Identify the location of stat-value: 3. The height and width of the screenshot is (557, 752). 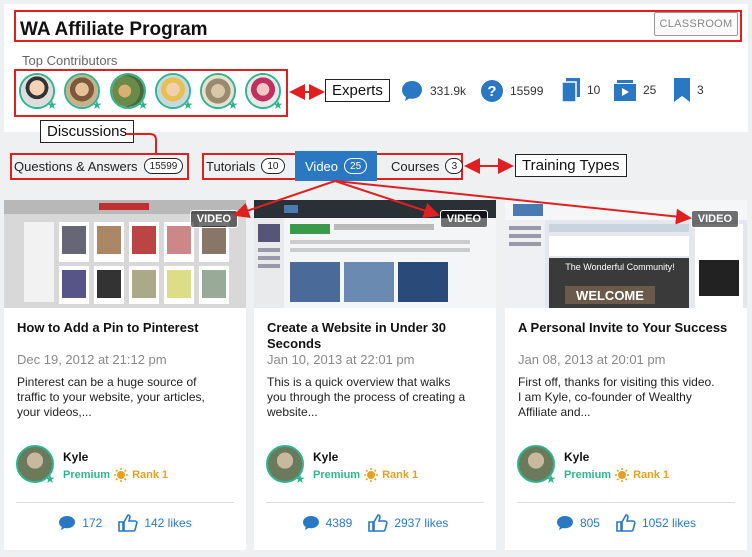
(700, 90).